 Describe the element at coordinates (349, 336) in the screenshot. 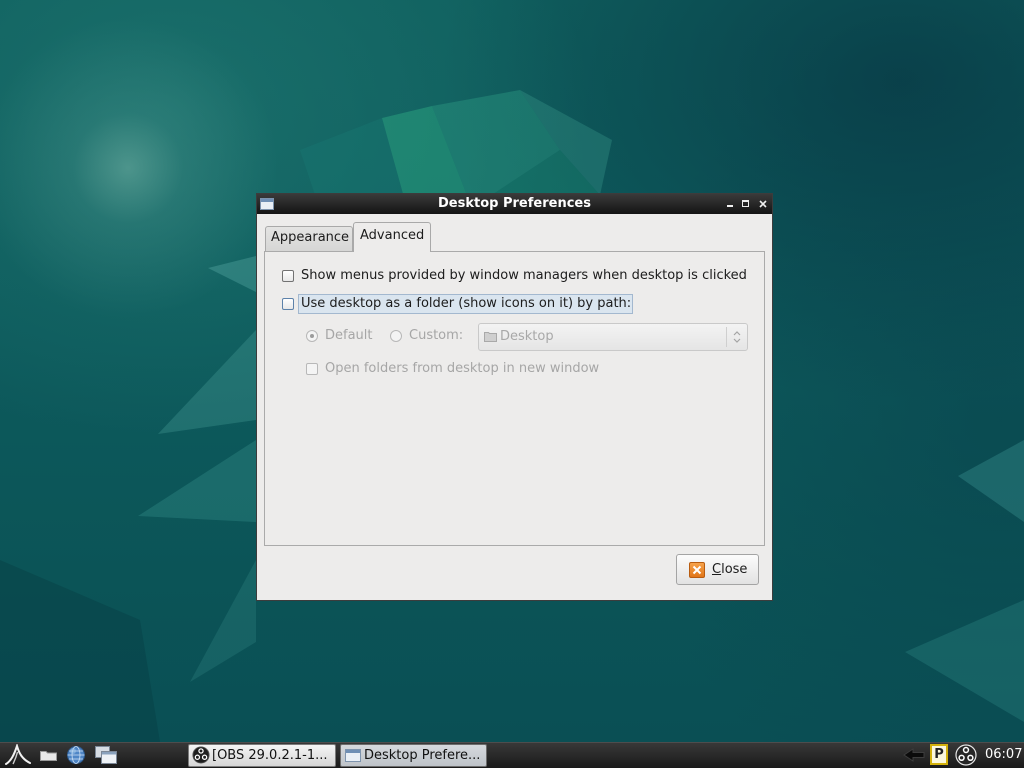

I see `path-default-label: Default` at that location.